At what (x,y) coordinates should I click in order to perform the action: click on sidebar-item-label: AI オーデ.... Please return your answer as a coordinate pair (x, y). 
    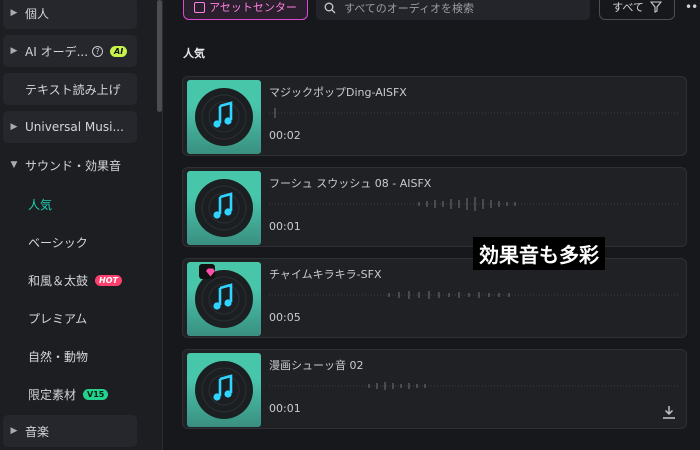
    Looking at the image, I should click on (57, 51).